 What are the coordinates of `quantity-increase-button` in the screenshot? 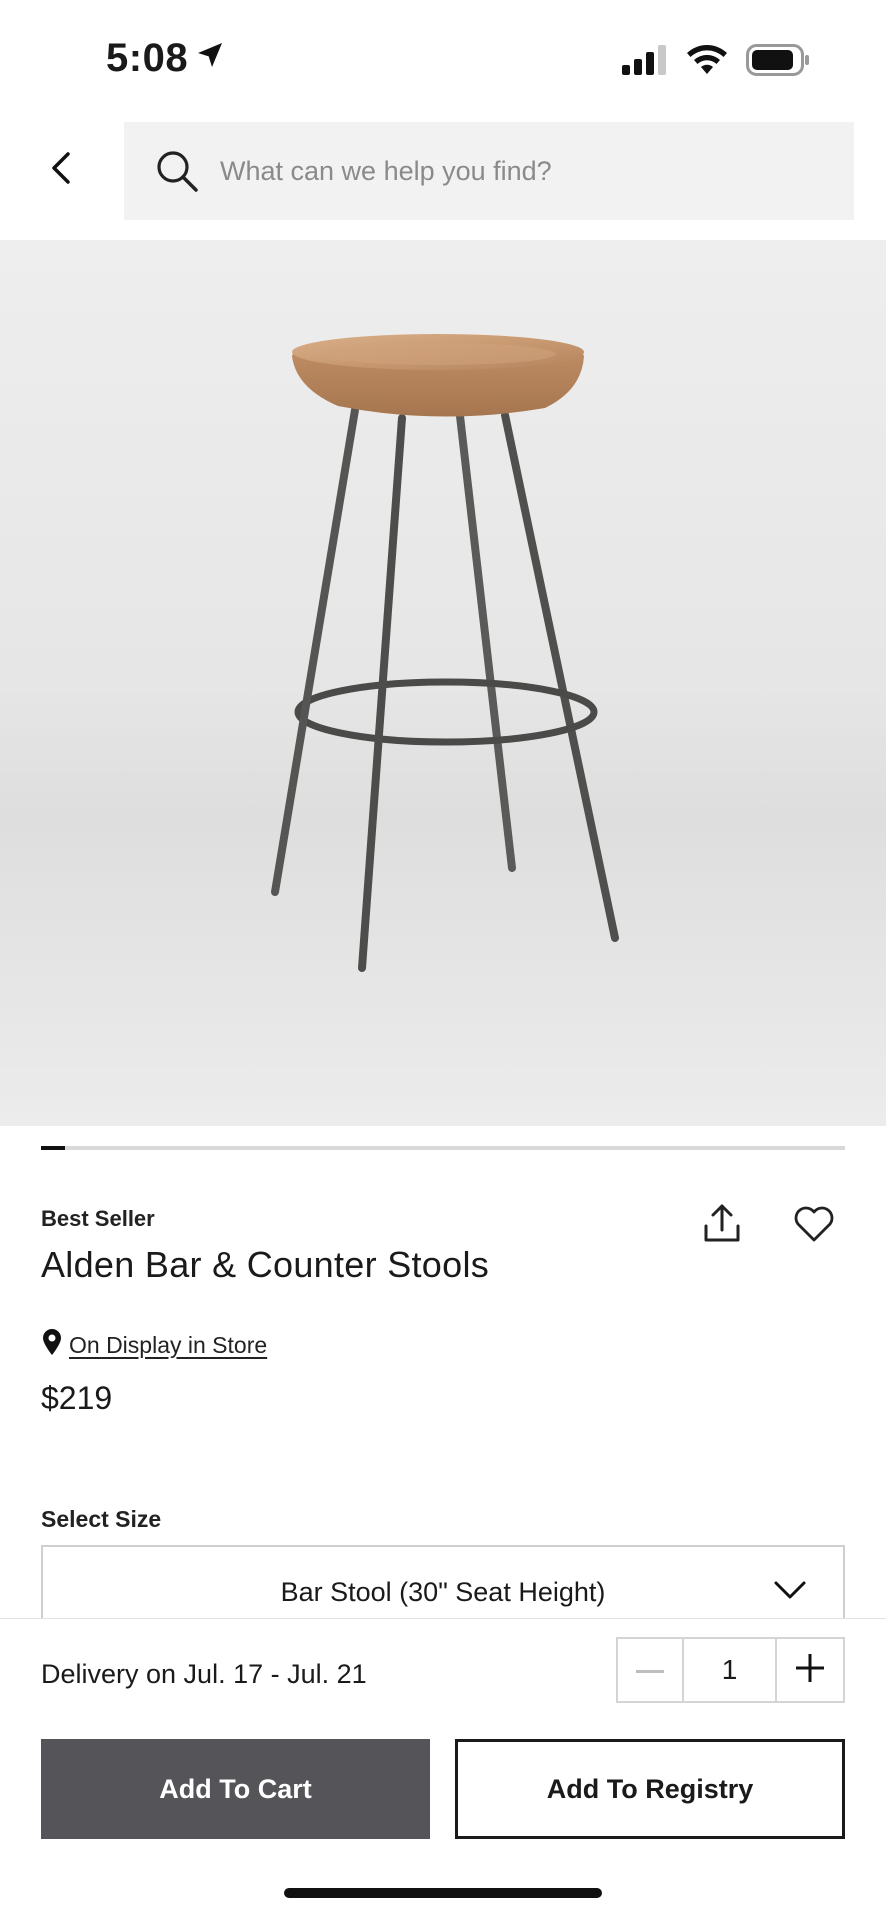 It's located at (810, 1670).